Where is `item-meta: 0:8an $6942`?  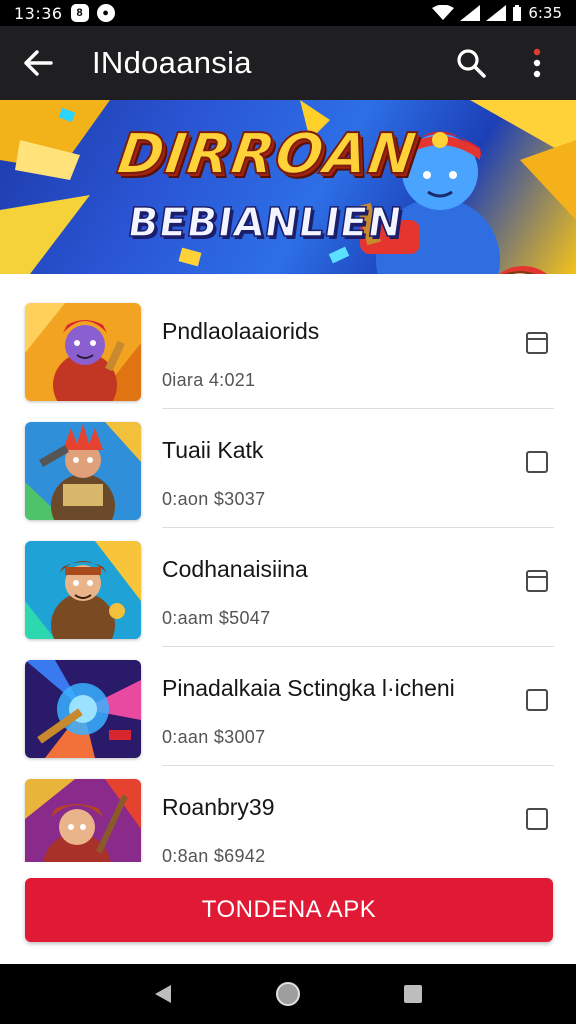
item-meta: 0:8an $6942 is located at coordinates (214, 854).